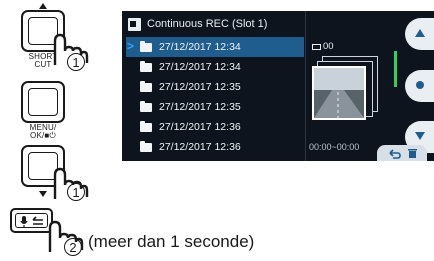  I want to click on timecode-range: 00:00~00:00, so click(334, 147).